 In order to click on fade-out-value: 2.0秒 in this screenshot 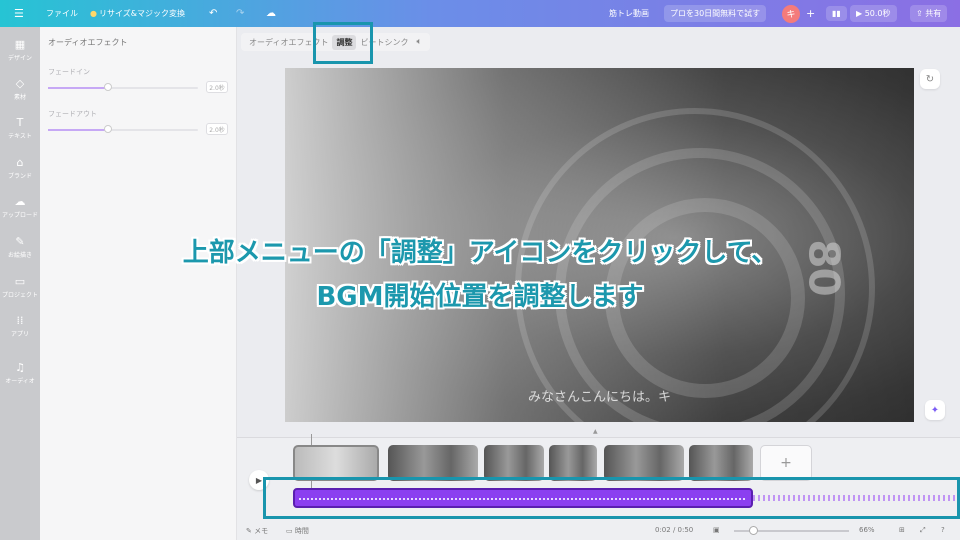, I will do `click(217, 129)`.